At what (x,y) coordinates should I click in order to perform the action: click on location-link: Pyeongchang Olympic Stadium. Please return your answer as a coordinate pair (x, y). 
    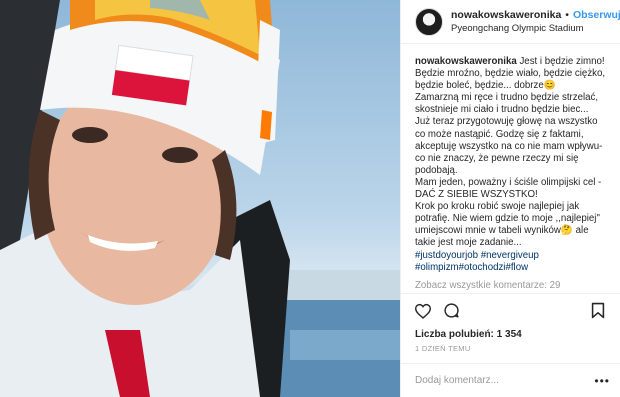
    Looking at the image, I should click on (535, 28).